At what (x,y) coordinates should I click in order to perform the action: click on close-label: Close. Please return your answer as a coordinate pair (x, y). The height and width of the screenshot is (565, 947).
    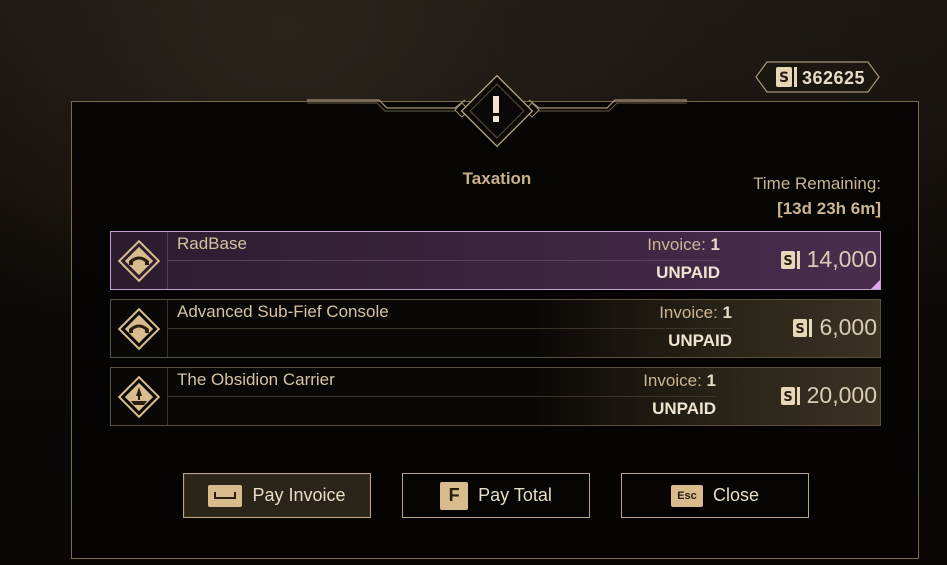
    Looking at the image, I should click on (736, 495).